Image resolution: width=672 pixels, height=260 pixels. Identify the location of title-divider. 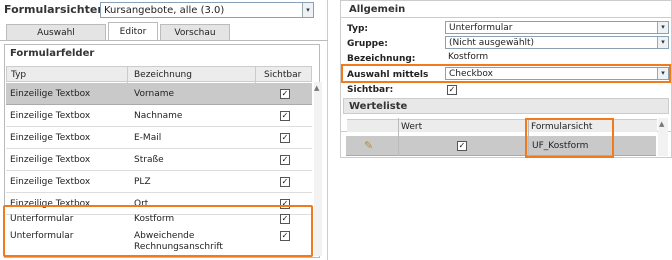
(506, 17).